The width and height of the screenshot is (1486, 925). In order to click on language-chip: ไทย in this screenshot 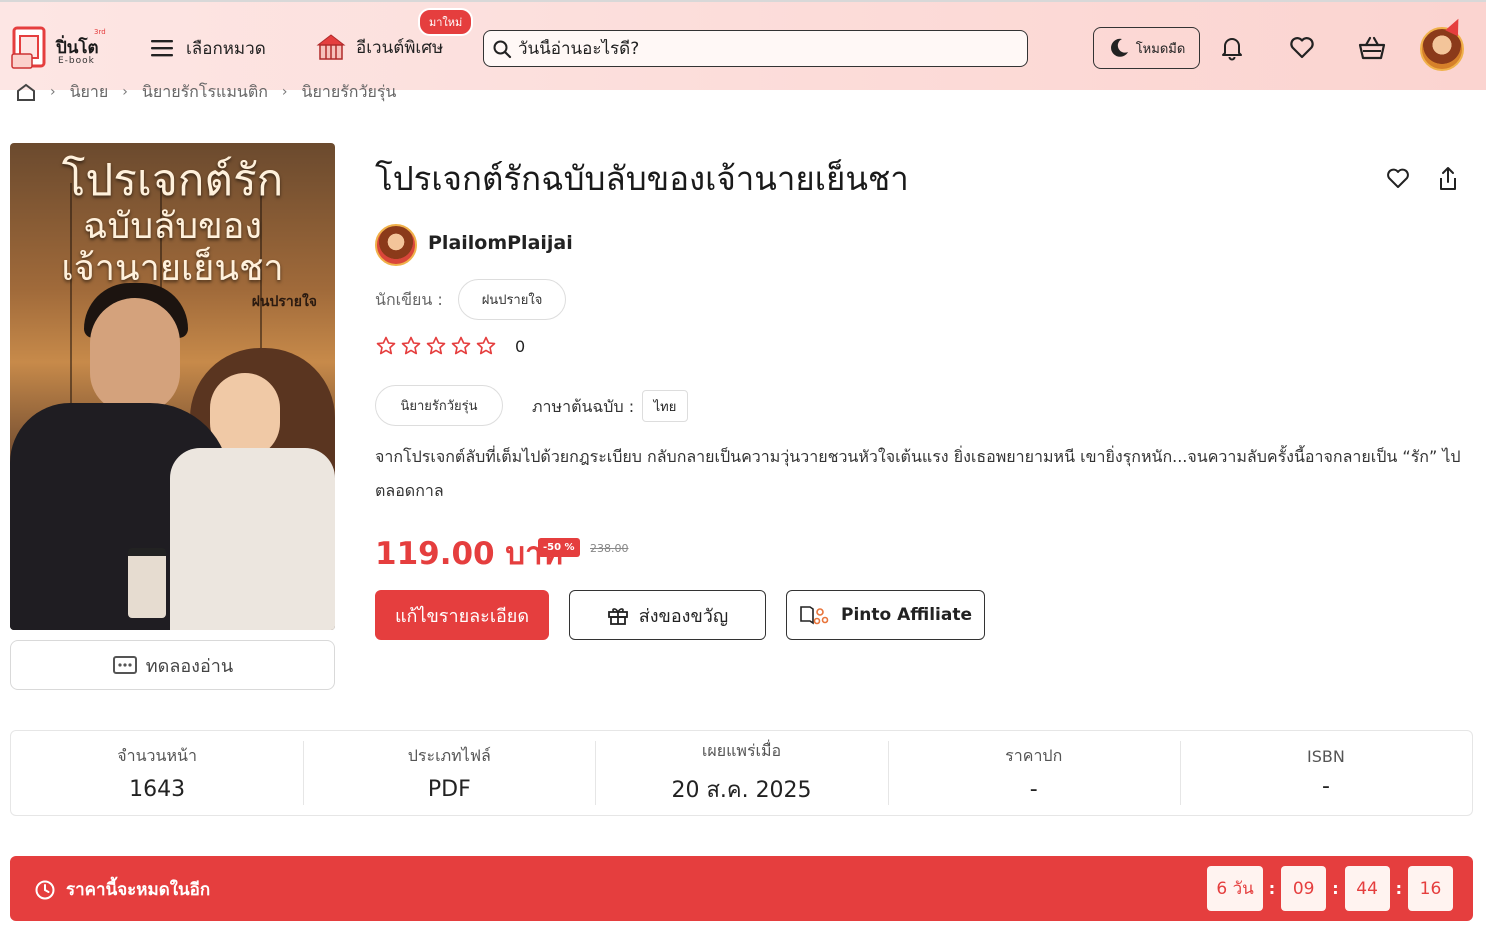, I will do `click(665, 406)`.